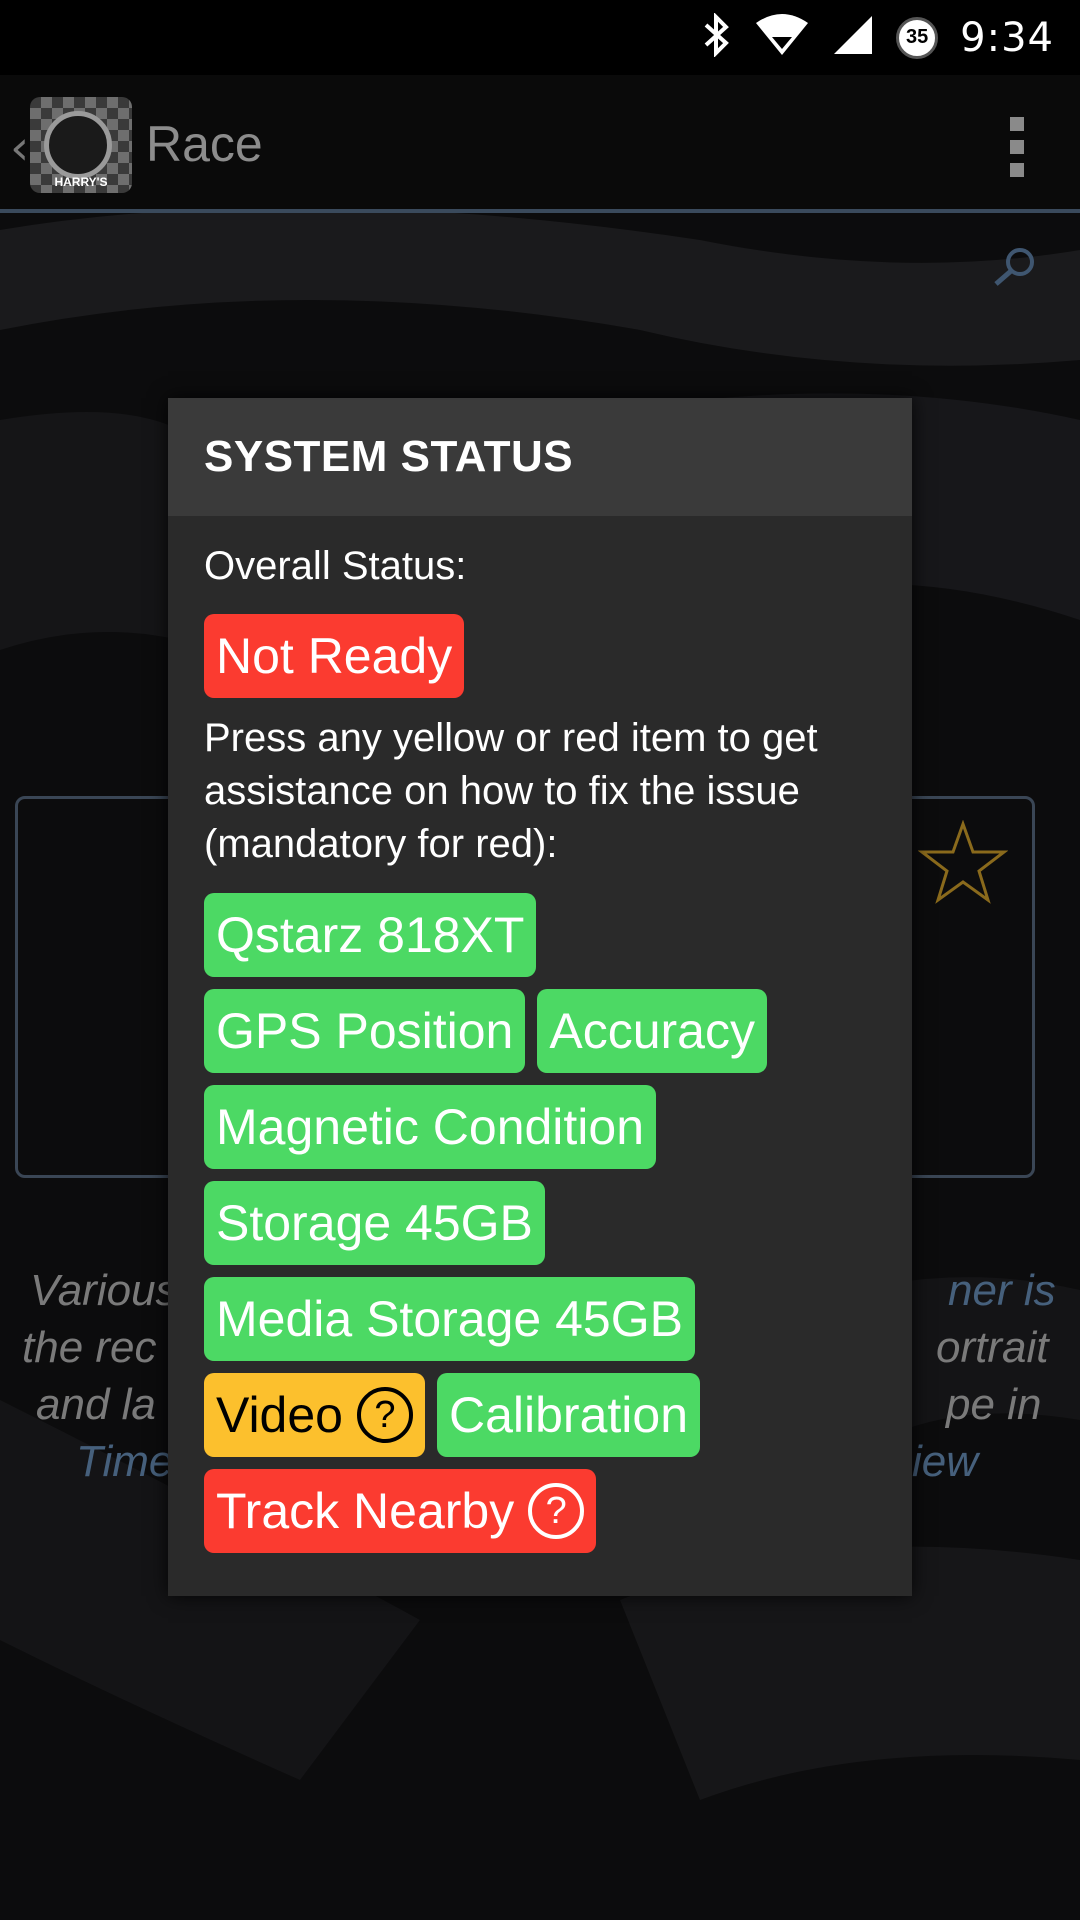 This screenshot has height=1920, width=1080. Describe the element at coordinates (81, 182) in the screenshot. I see `logo-text: HARRY'S` at that location.